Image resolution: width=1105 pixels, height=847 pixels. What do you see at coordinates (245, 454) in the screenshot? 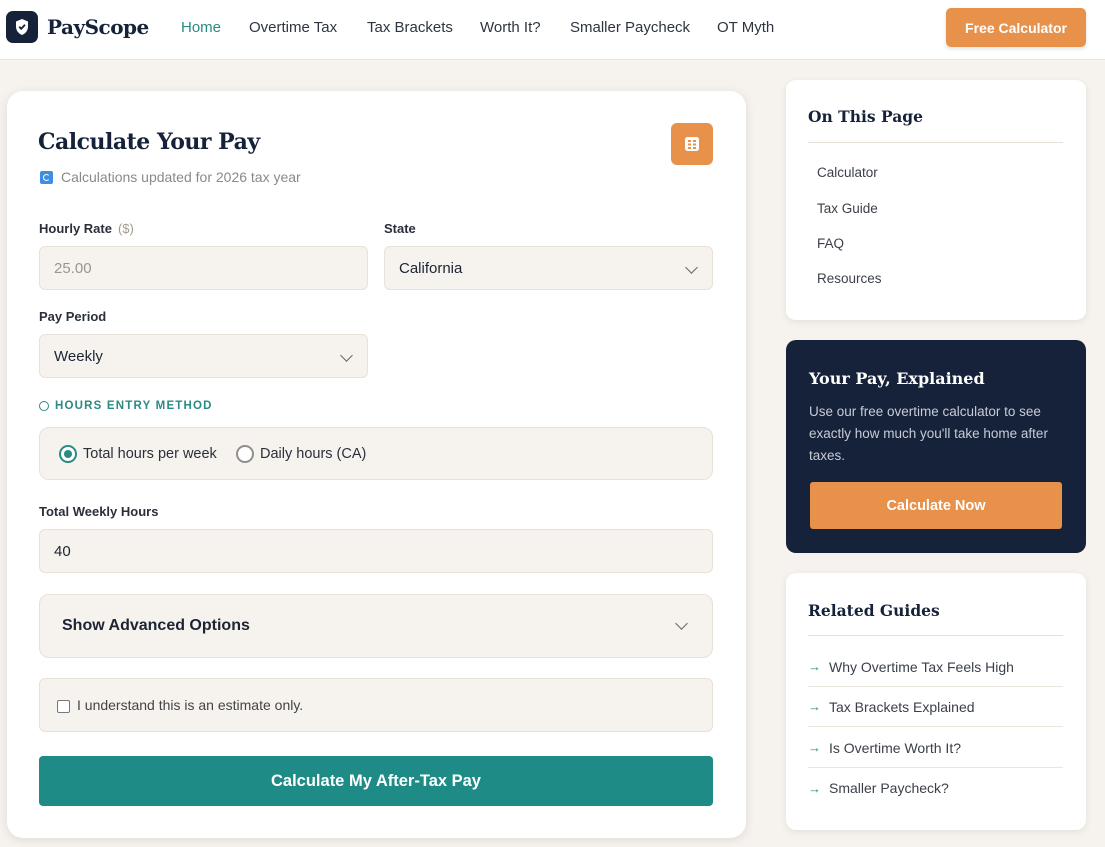
I see `radio-unselected-icon` at bounding box center [245, 454].